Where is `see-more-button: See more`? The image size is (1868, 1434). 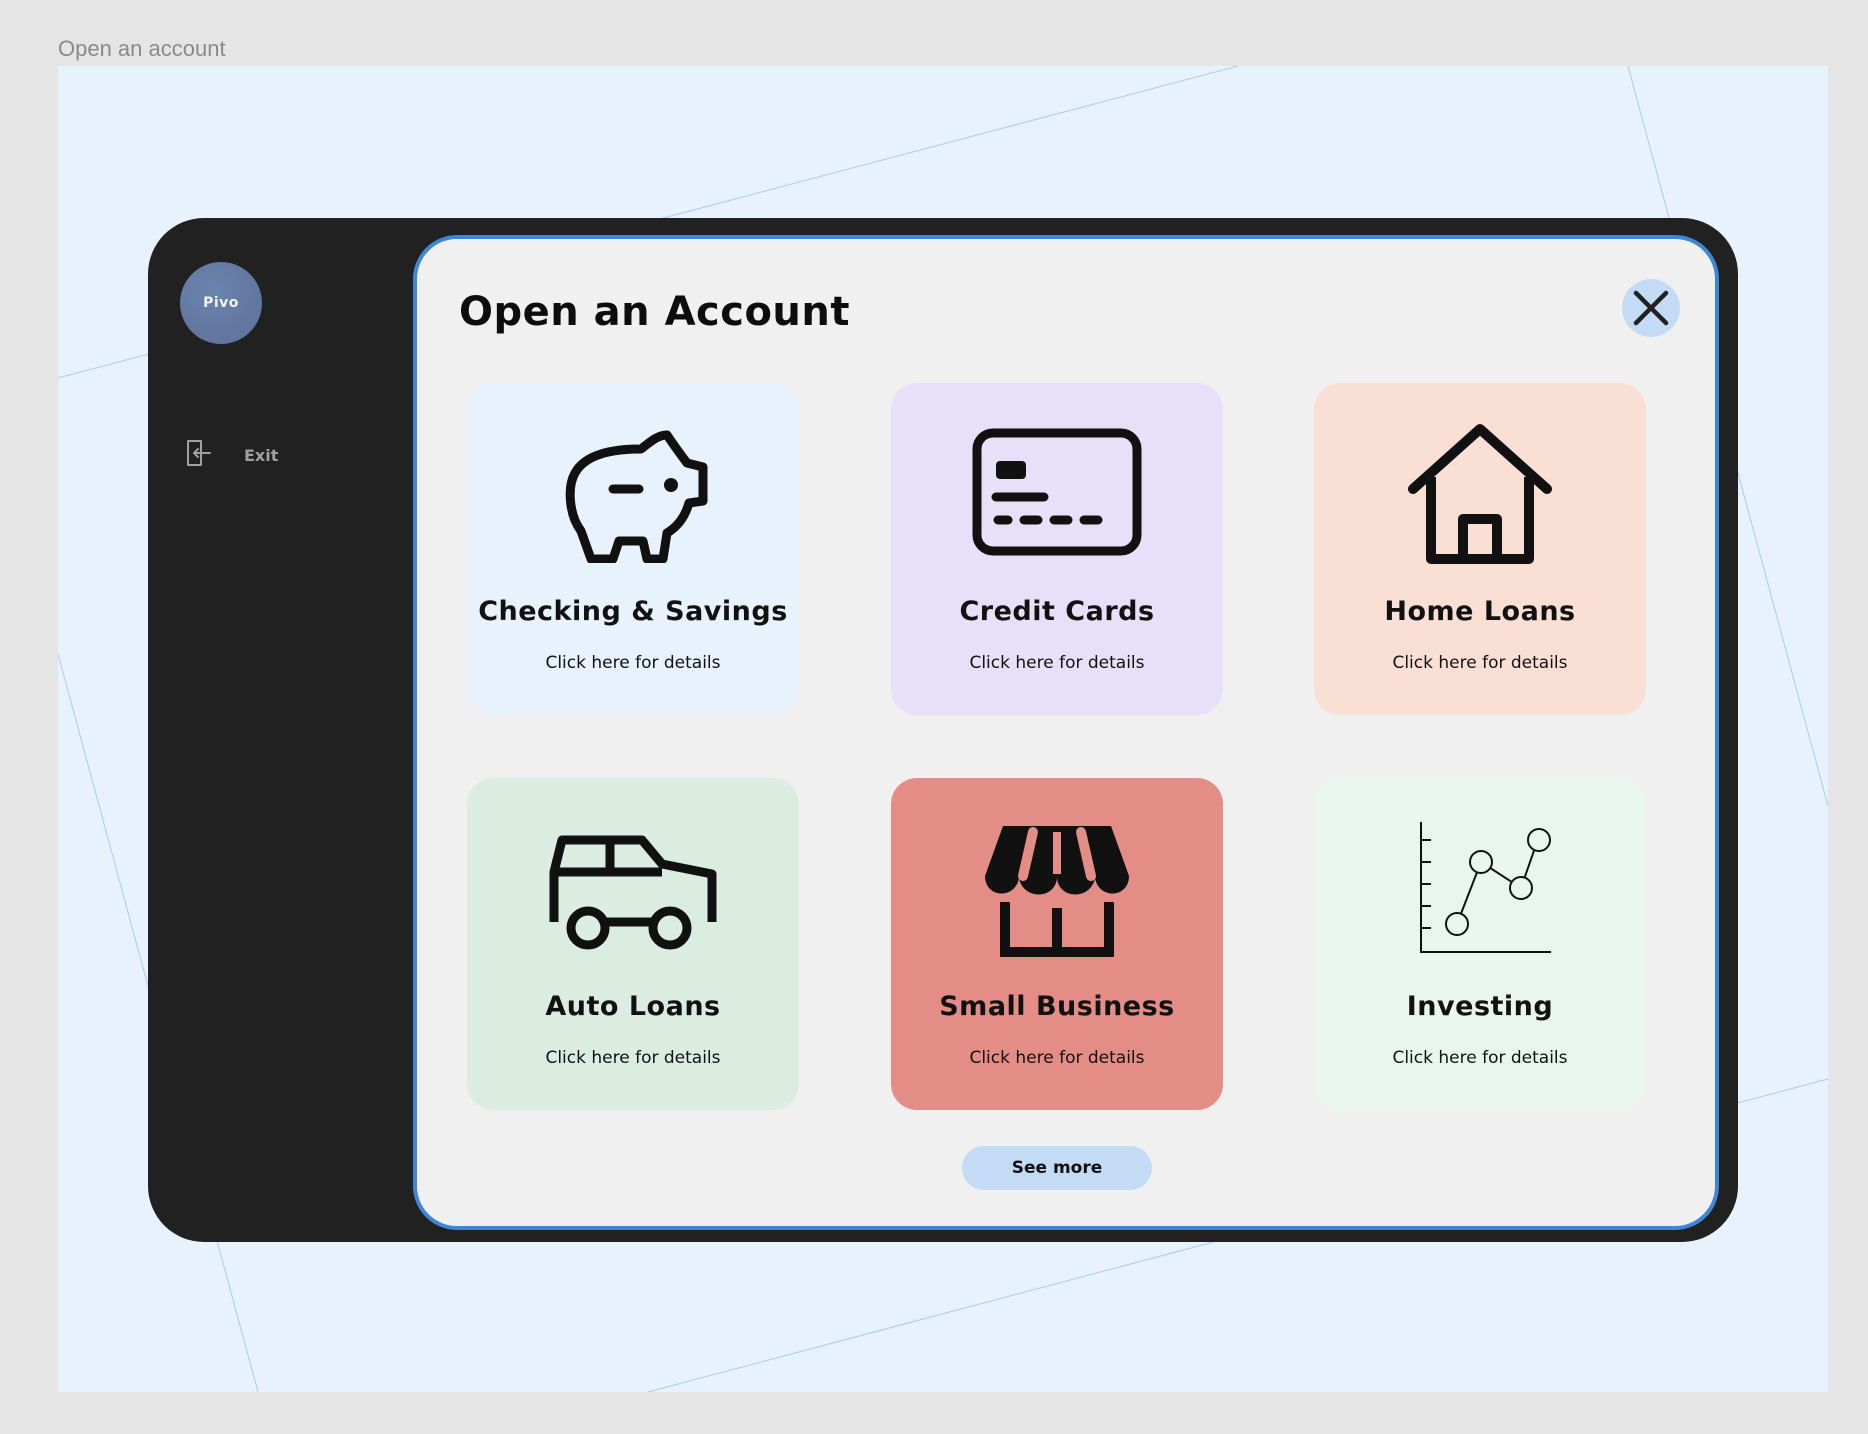
see-more-button: See more is located at coordinates (1057, 1168).